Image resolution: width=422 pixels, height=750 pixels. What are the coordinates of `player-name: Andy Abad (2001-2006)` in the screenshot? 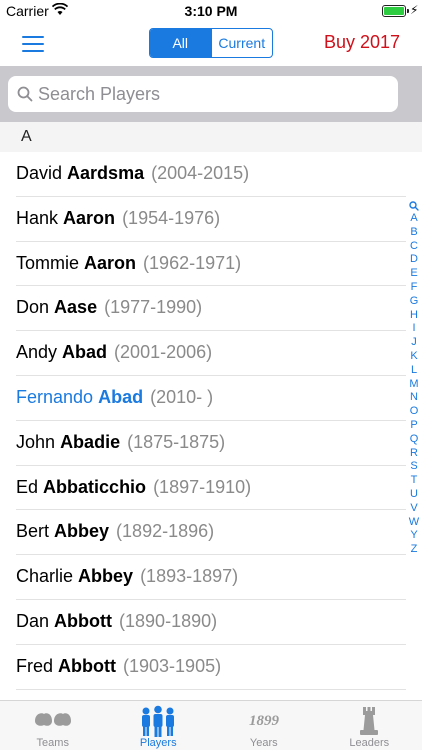 It's located at (114, 352).